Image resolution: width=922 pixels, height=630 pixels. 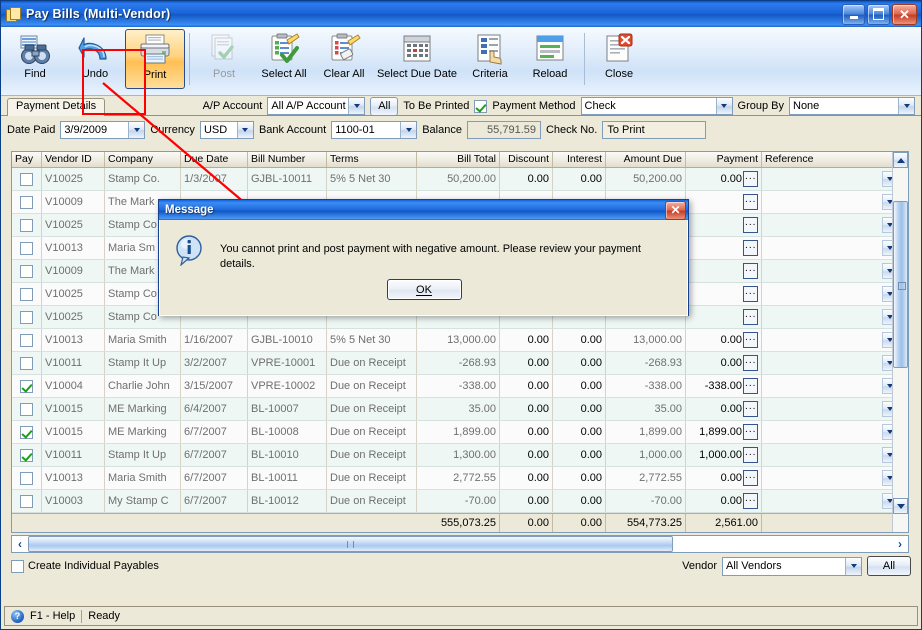 I want to click on scroll-up-button, so click(x=900, y=160).